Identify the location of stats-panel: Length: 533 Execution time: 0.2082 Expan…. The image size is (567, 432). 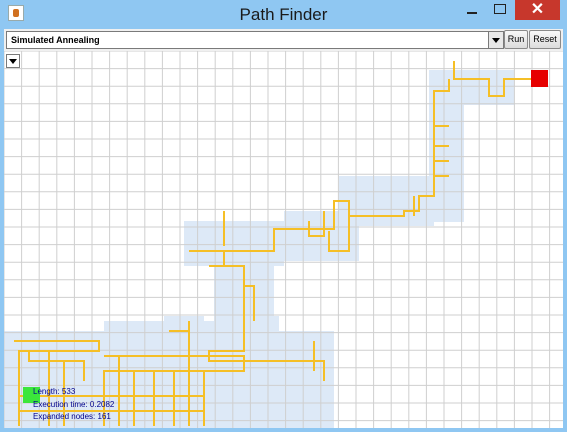
(73, 405).